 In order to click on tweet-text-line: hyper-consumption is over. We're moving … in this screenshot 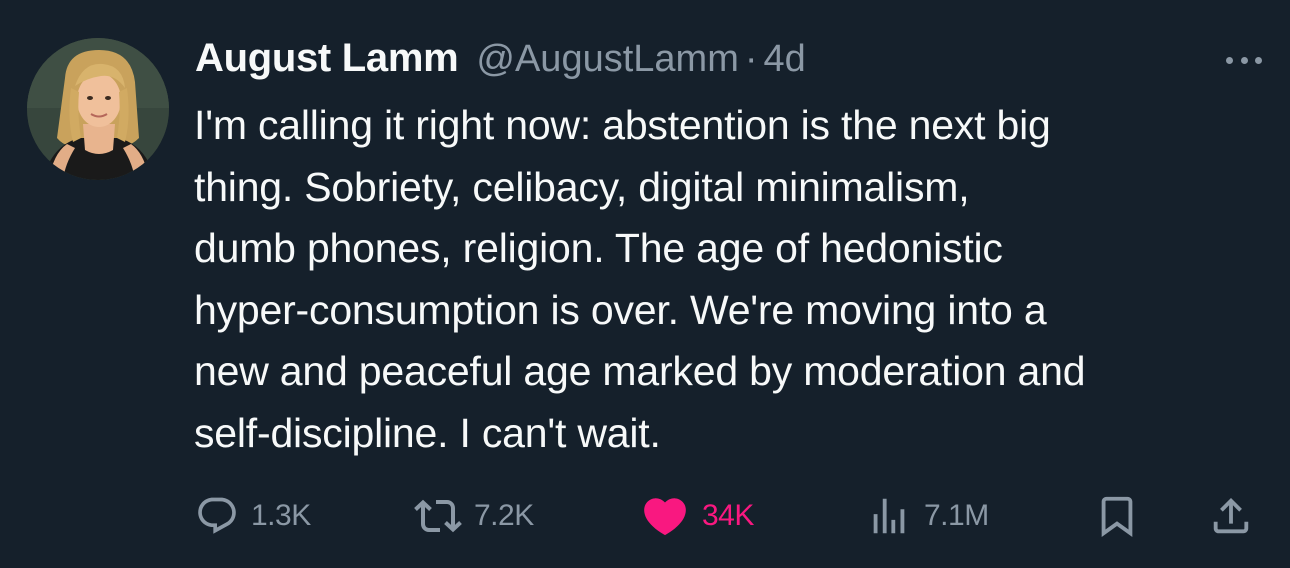, I will do `click(620, 309)`.